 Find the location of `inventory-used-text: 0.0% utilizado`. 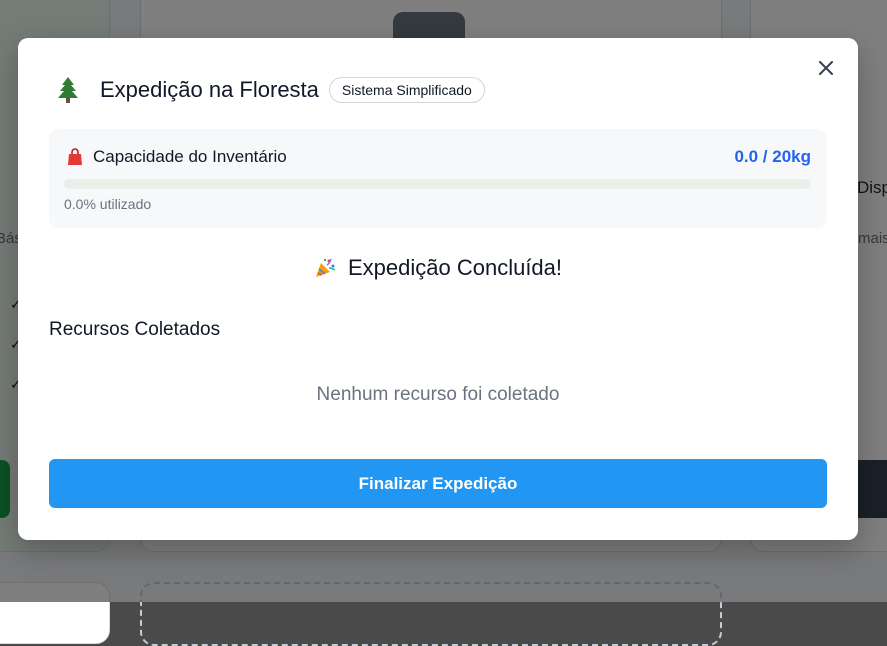

inventory-used-text: 0.0% utilizado is located at coordinates (108, 204).